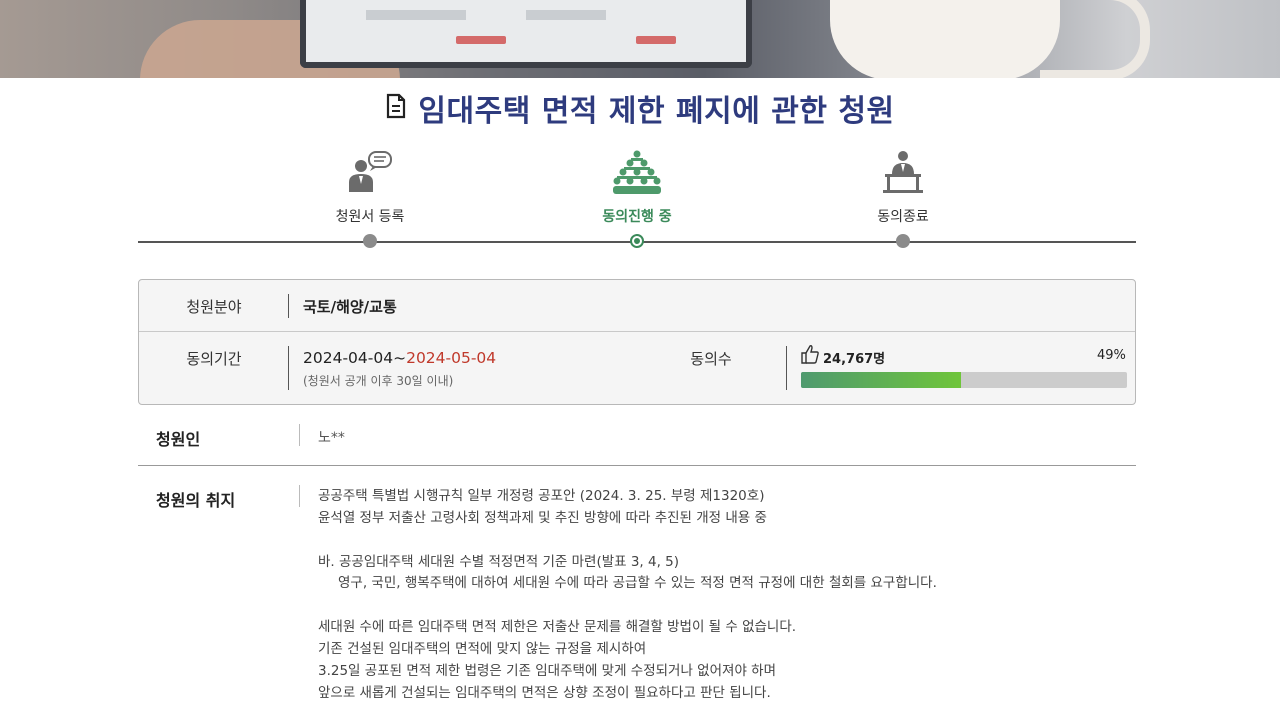 The height and width of the screenshot is (720, 1280). I want to click on step-register: 청원서 등록, so click(370, 194).